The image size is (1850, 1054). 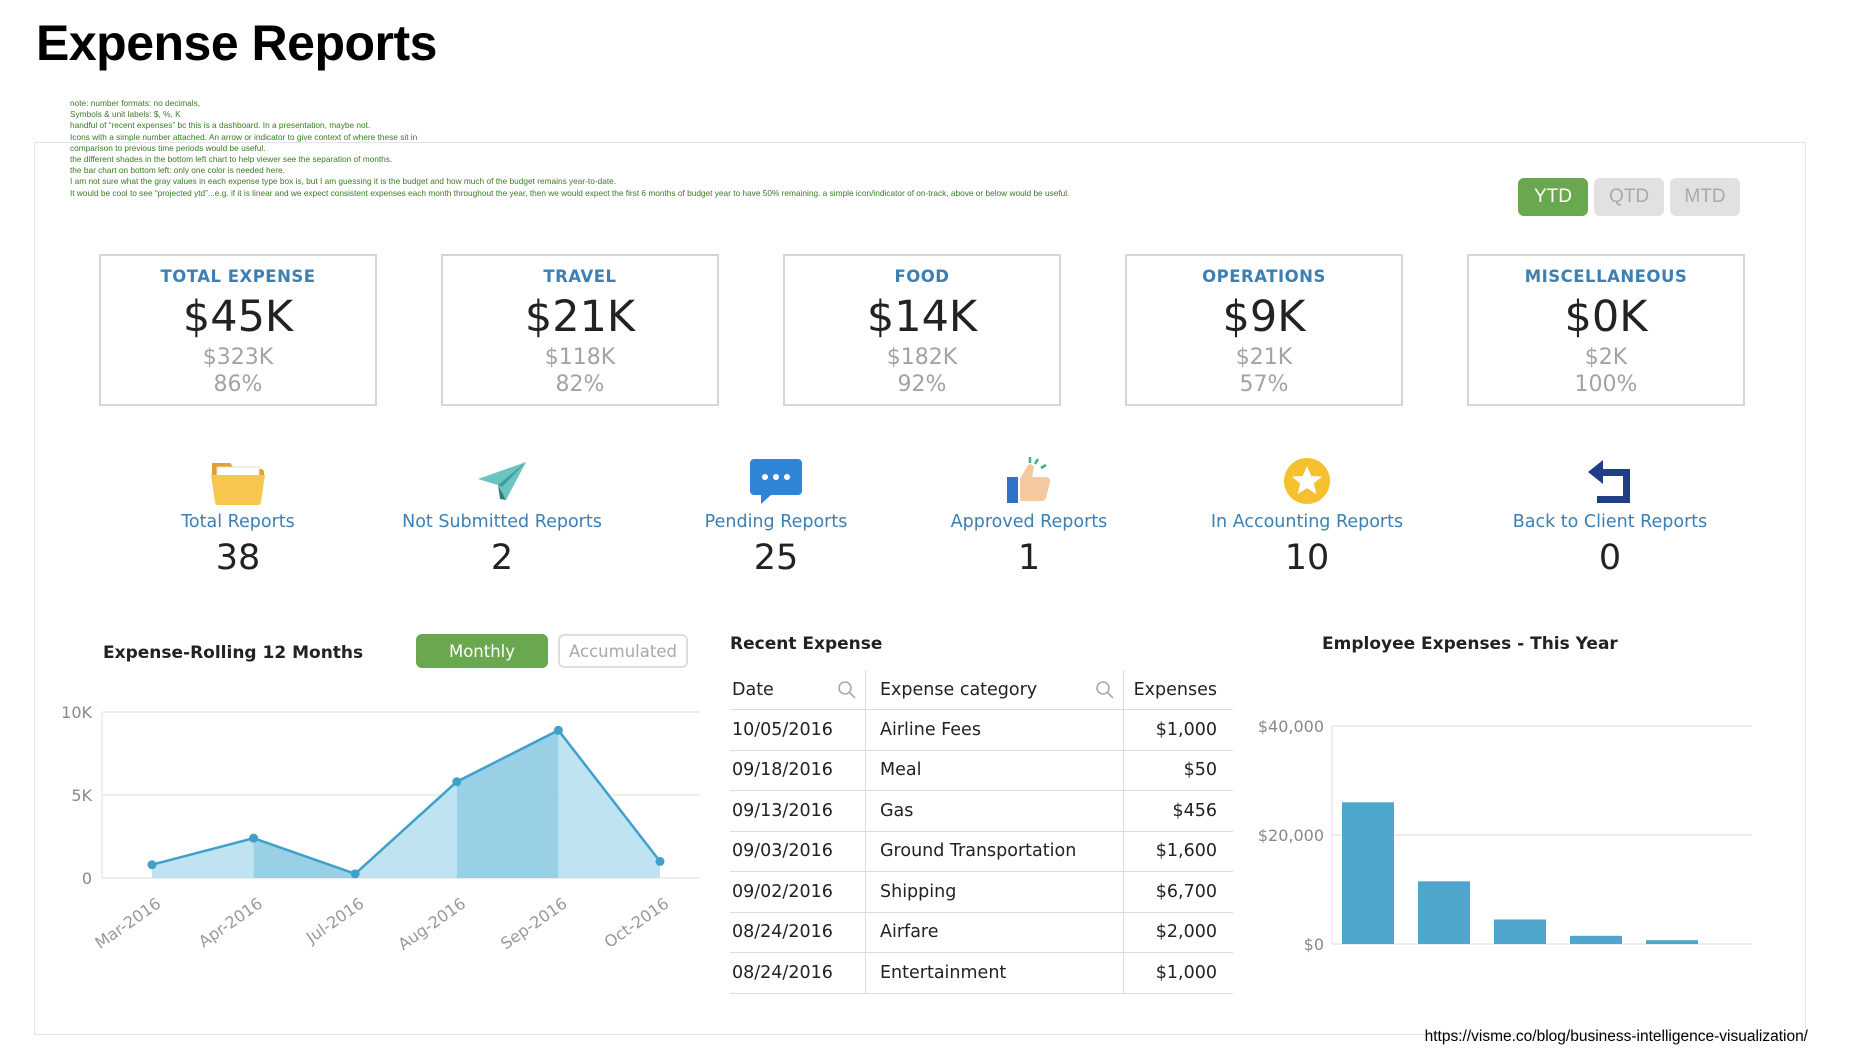 I want to click on row-category: Shipping, so click(x=994, y=892).